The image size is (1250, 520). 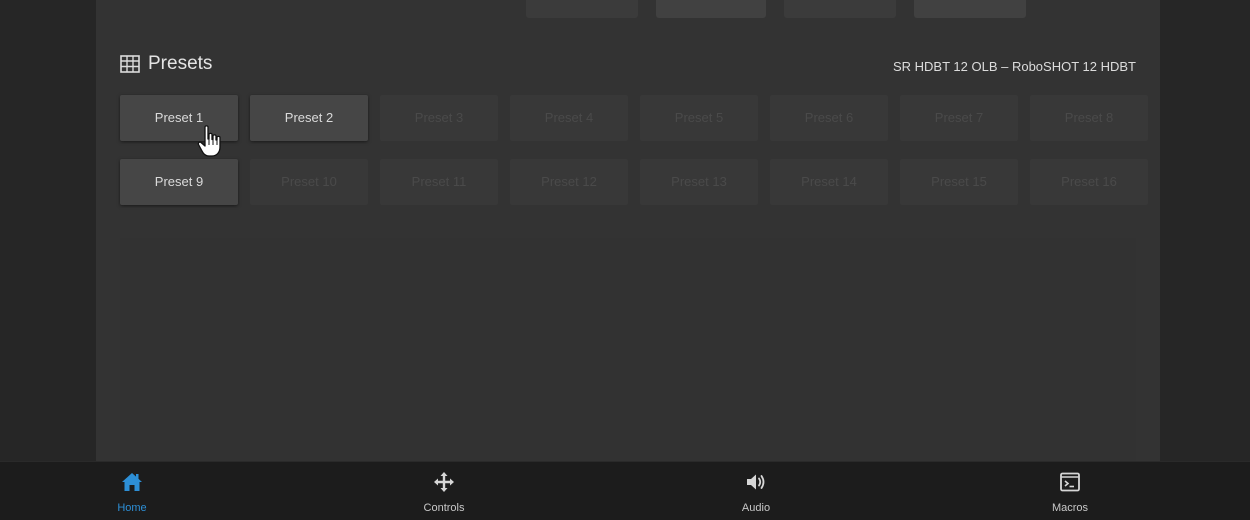 What do you see at coordinates (444, 508) in the screenshot?
I see `nav-controls-label: Controls` at bounding box center [444, 508].